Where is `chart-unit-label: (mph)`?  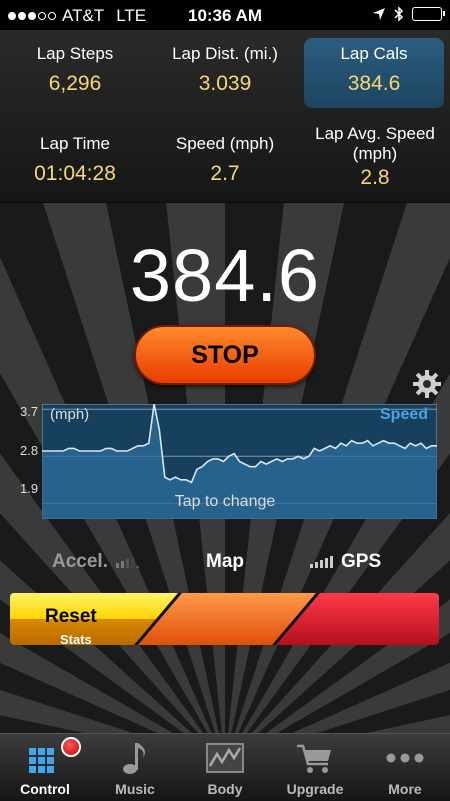 chart-unit-label: (mph) is located at coordinates (70, 414).